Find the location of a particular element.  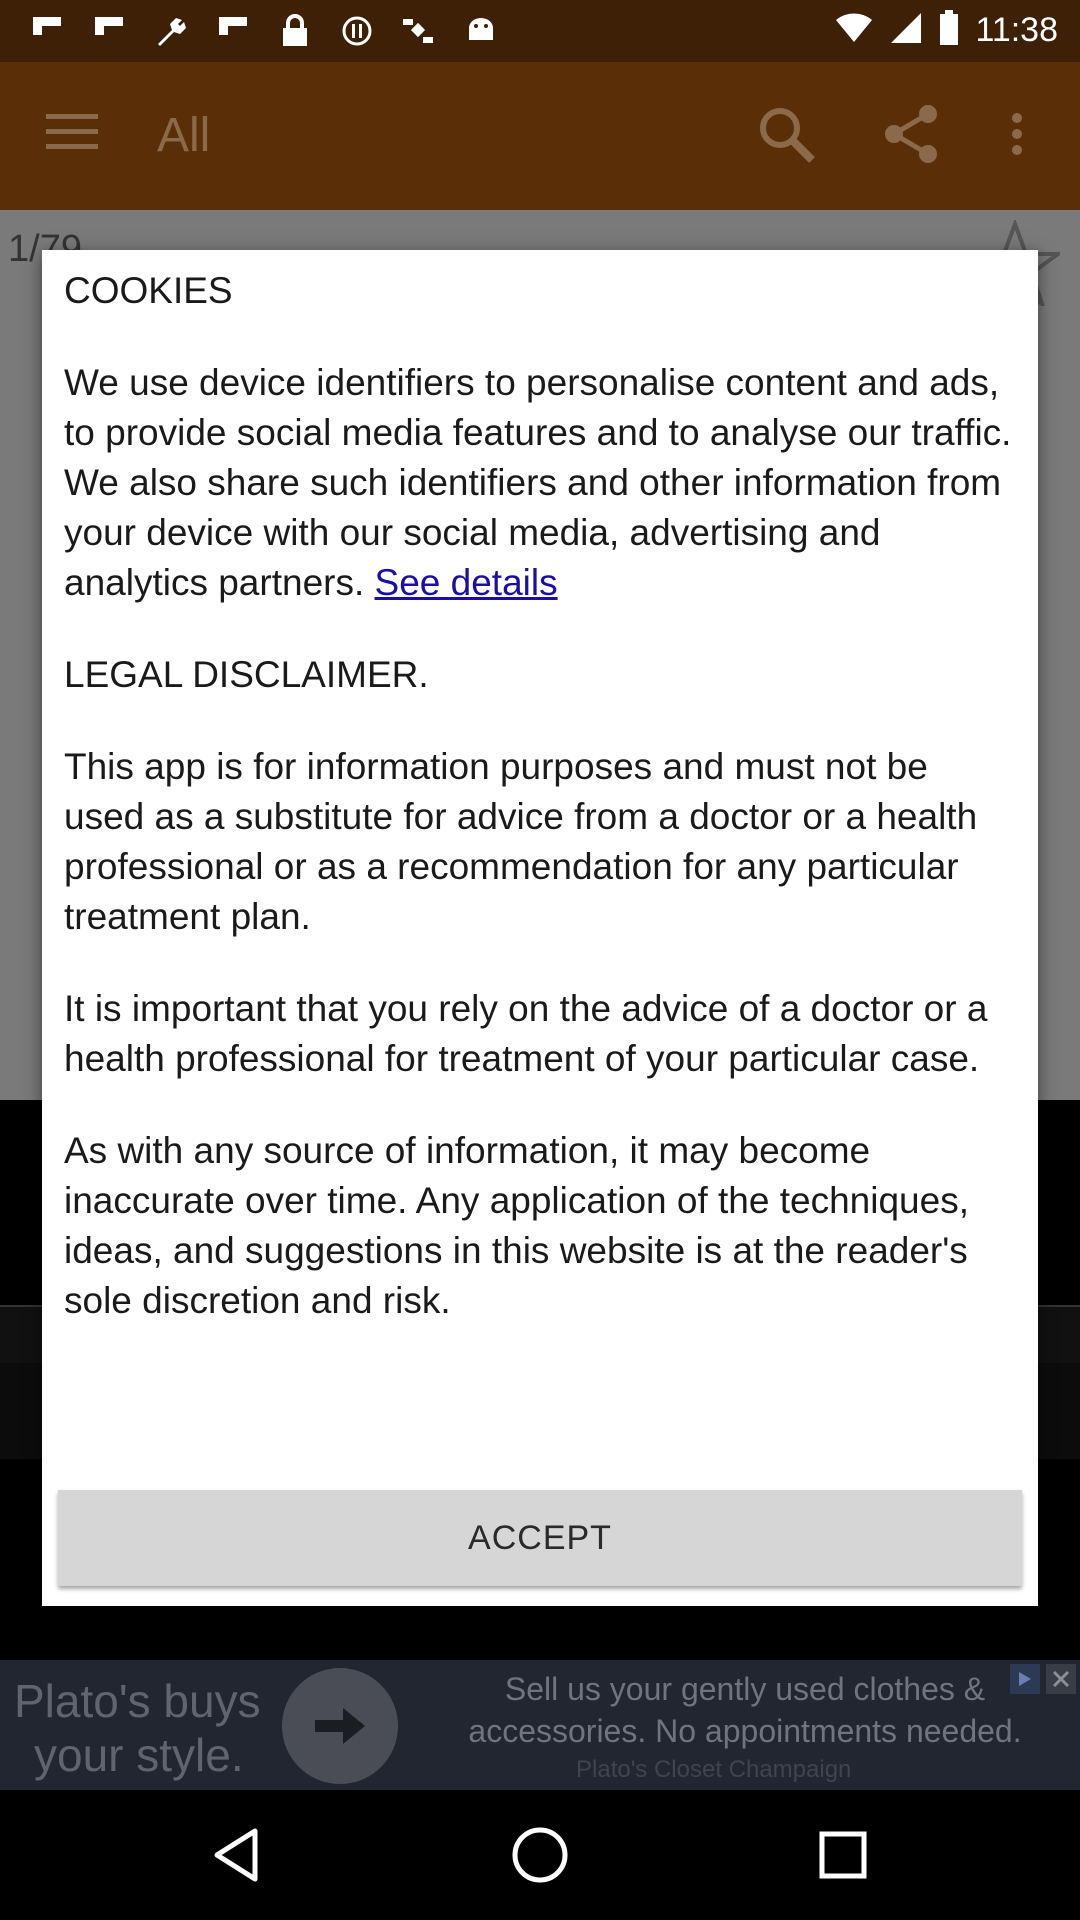

signal-icon is located at coordinates (906, 30).